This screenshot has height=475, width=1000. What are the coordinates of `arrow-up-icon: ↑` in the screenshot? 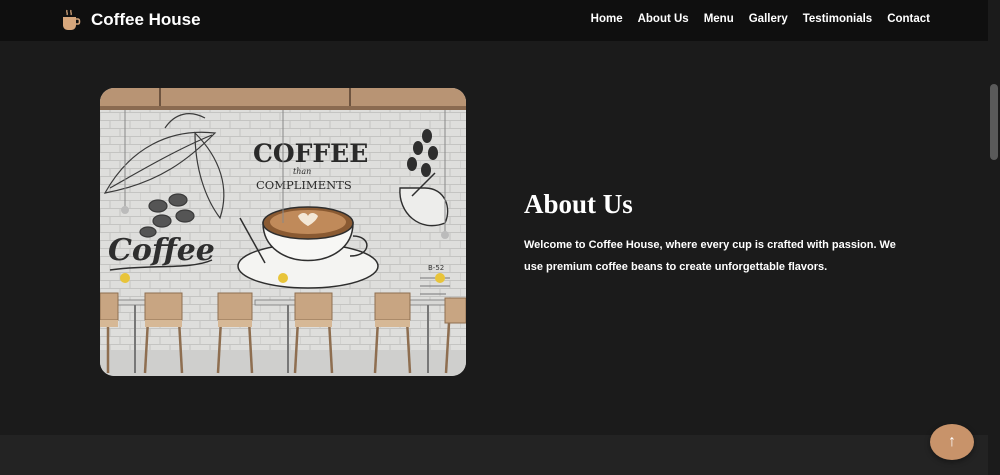 It's located at (952, 441).